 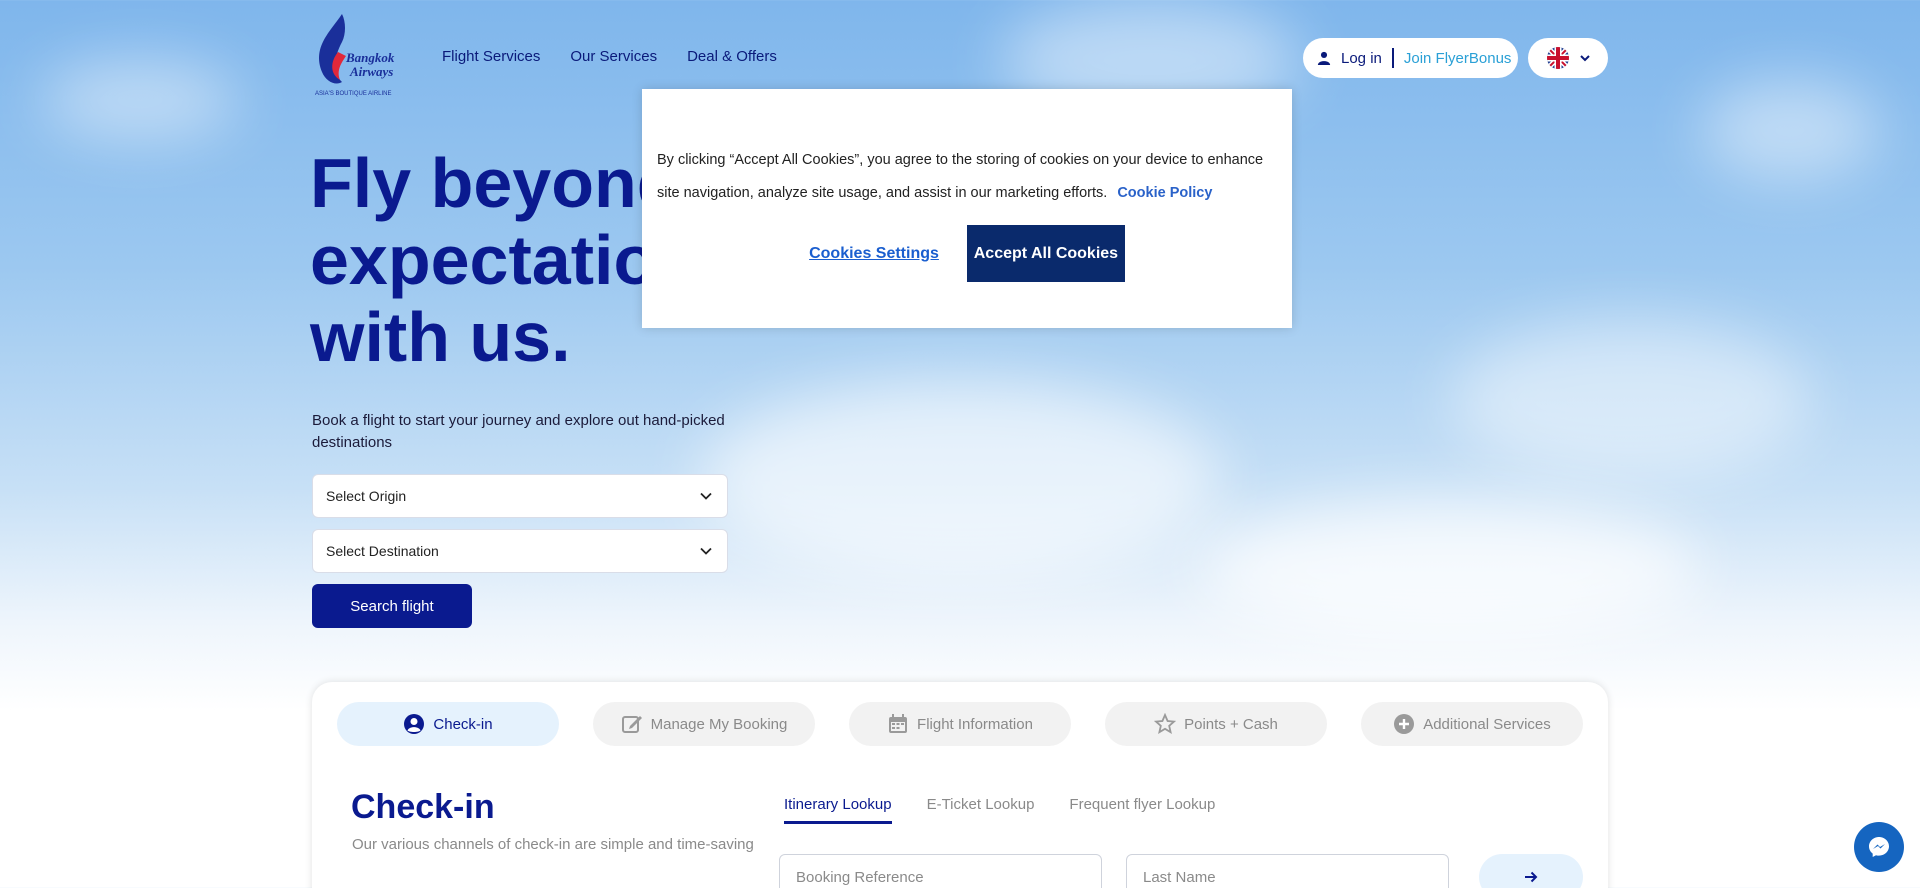 I want to click on last-name-field, so click(x=1287, y=871).